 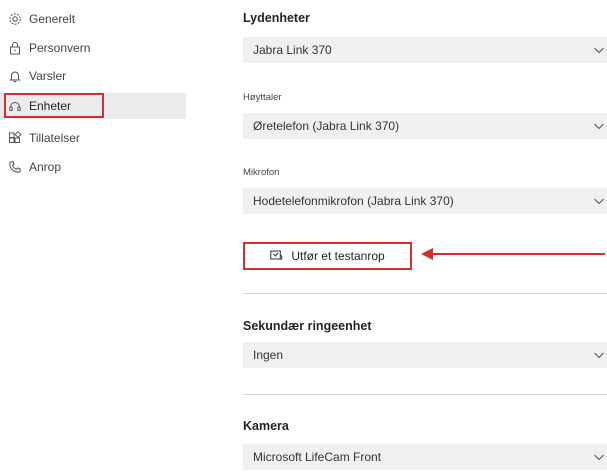 What do you see at coordinates (93, 167) in the screenshot?
I see `sidebar-item-anrop: Anrop` at bounding box center [93, 167].